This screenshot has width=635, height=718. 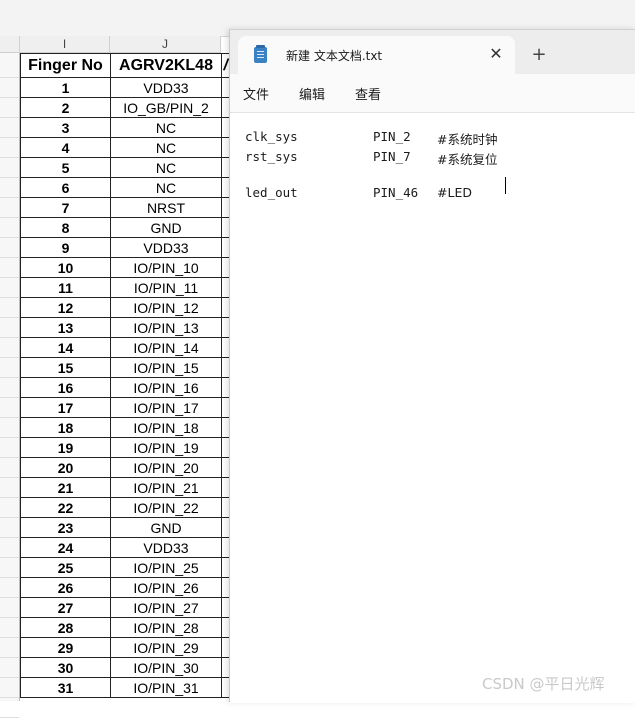 I want to click on finger-no-cell: 2, so click(x=65, y=107).